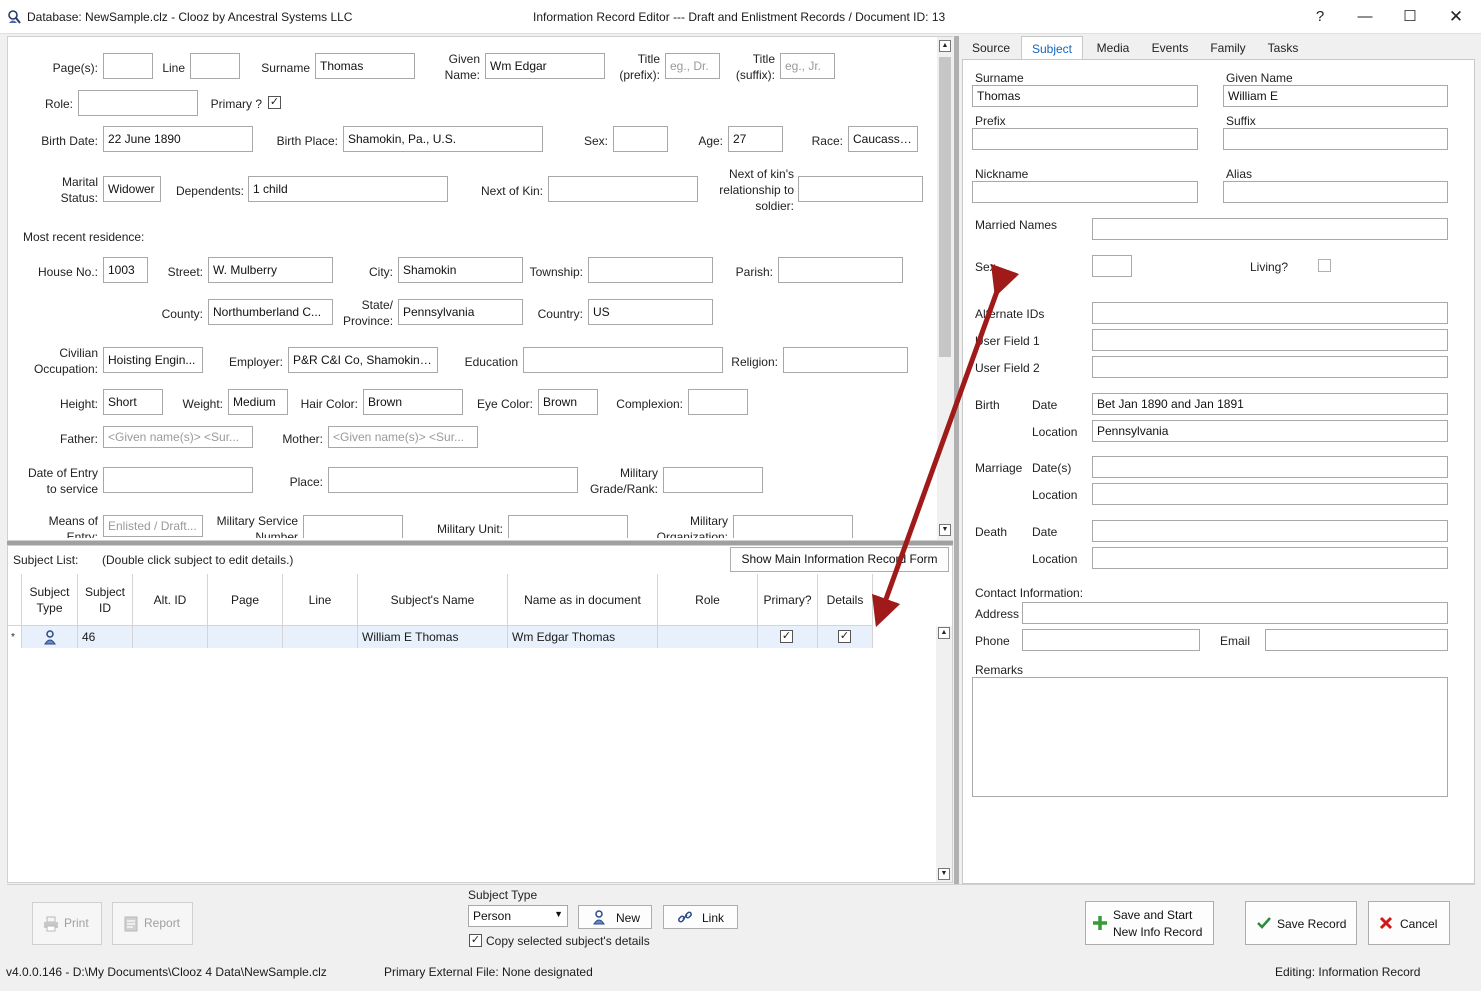  What do you see at coordinates (718, 402) in the screenshot?
I see `complexion-input` at bounding box center [718, 402].